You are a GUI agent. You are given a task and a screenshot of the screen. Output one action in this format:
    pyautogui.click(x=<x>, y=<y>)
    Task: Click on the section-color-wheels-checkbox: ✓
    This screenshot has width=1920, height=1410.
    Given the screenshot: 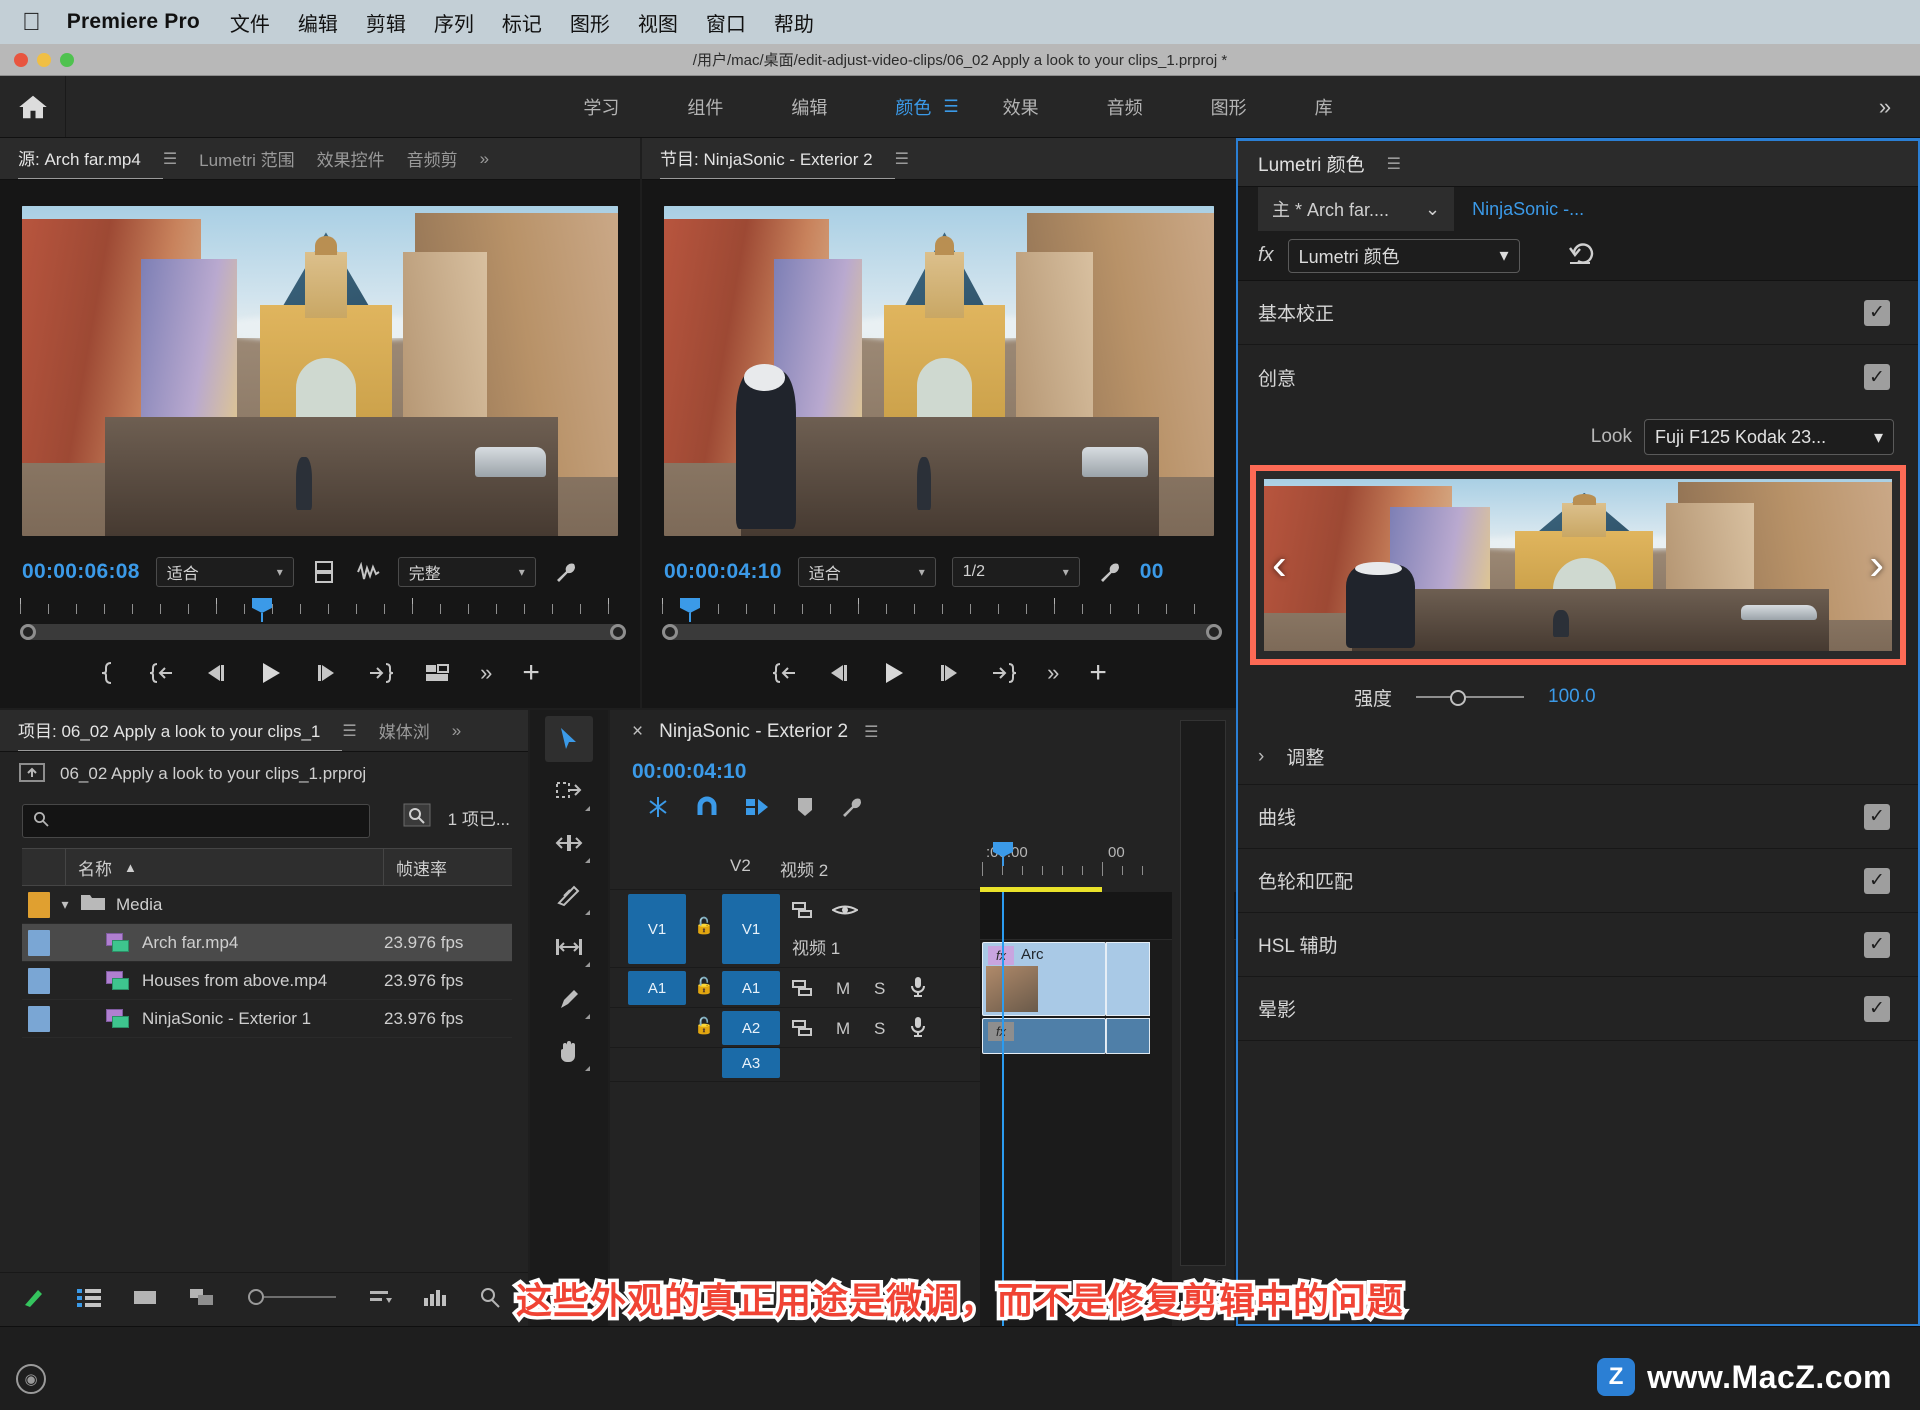 What is the action you would take?
    pyautogui.click(x=1877, y=880)
    